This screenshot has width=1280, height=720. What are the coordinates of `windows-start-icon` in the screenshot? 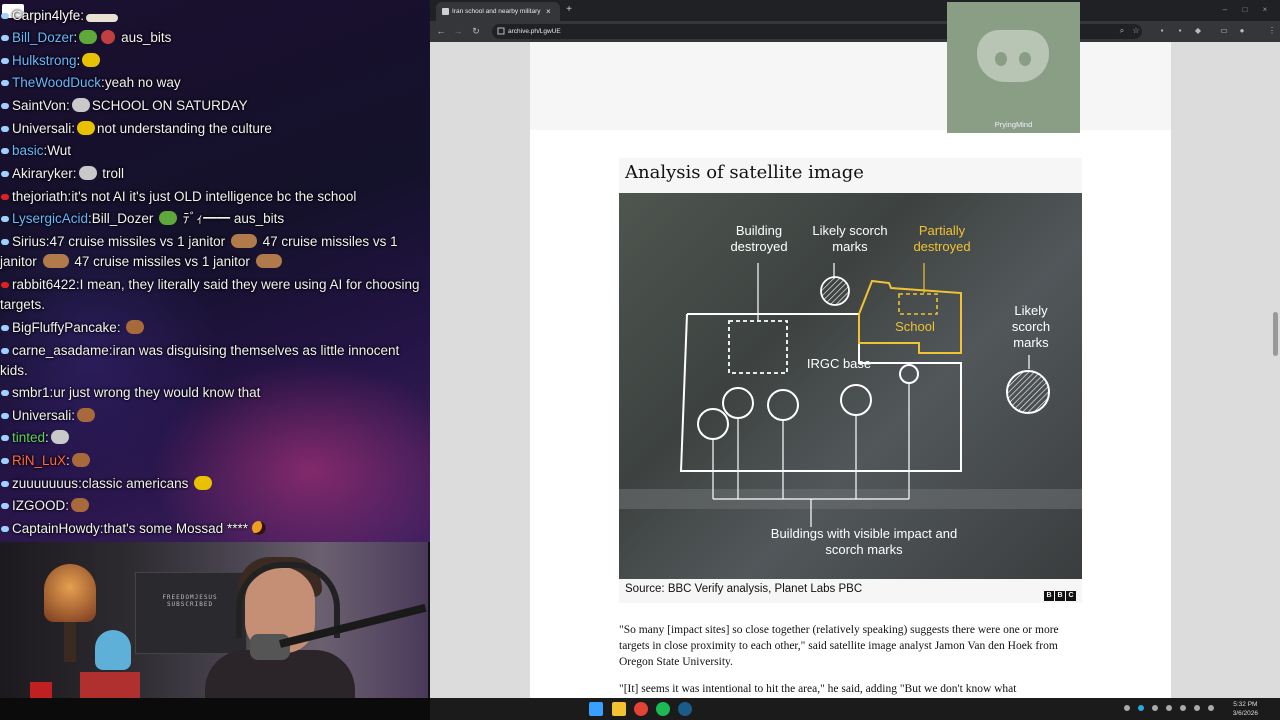 It's located at (596, 709).